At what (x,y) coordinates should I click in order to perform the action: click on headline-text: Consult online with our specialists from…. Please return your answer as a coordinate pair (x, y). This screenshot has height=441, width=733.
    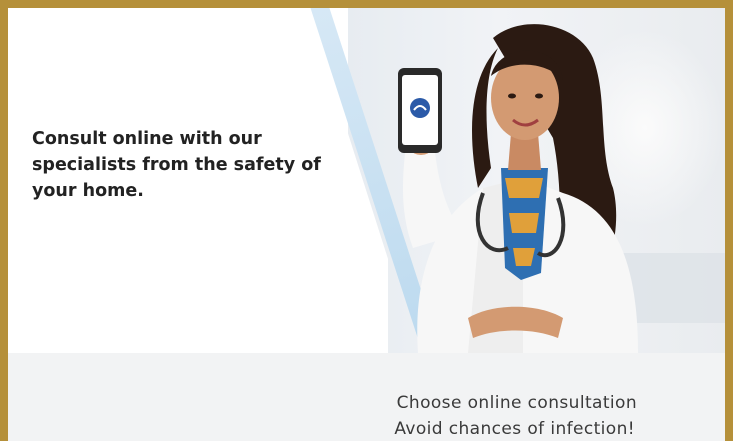
    Looking at the image, I should click on (176, 165).